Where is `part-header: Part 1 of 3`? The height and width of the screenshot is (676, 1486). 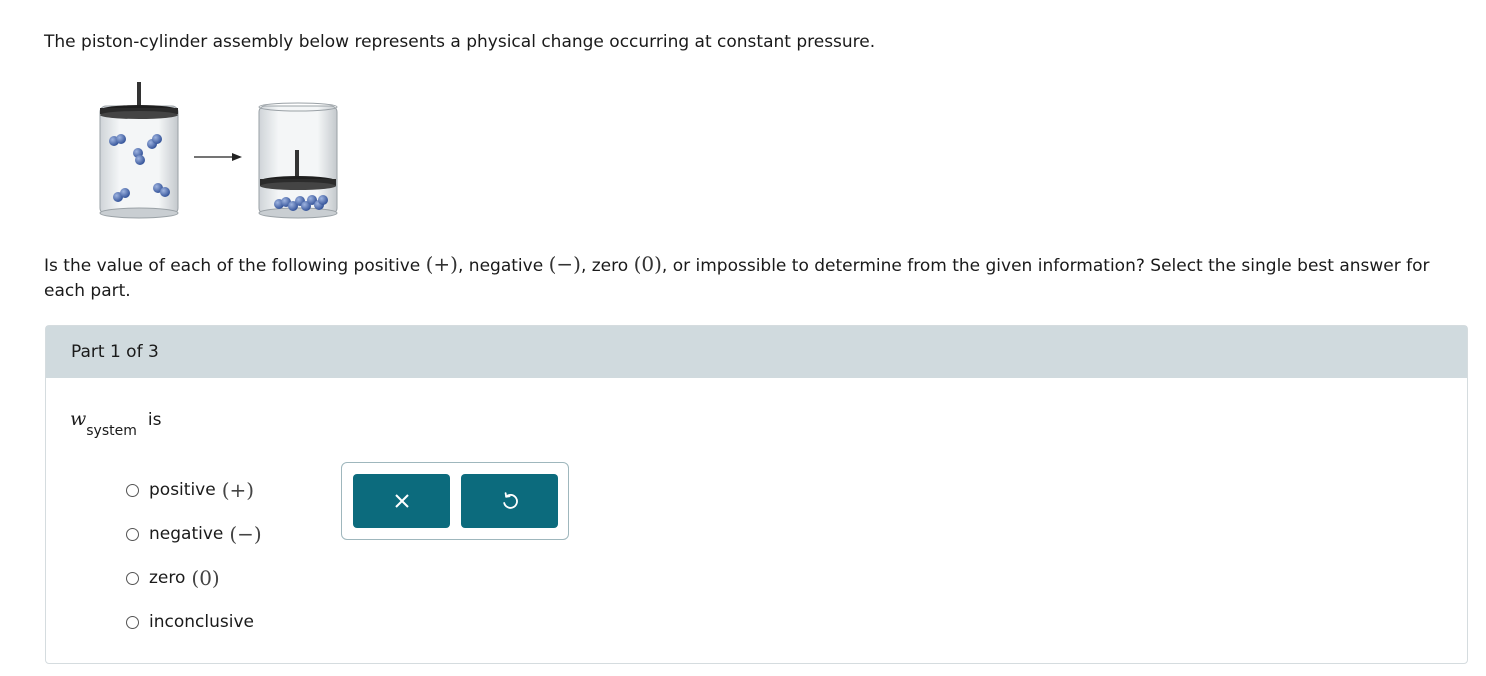
part-header: Part 1 of 3 is located at coordinates (756, 352).